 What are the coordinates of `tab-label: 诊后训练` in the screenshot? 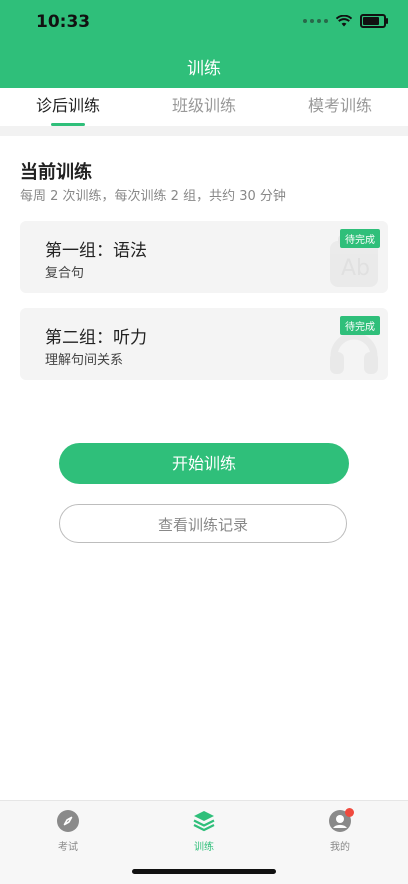 It's located at (67, 105).